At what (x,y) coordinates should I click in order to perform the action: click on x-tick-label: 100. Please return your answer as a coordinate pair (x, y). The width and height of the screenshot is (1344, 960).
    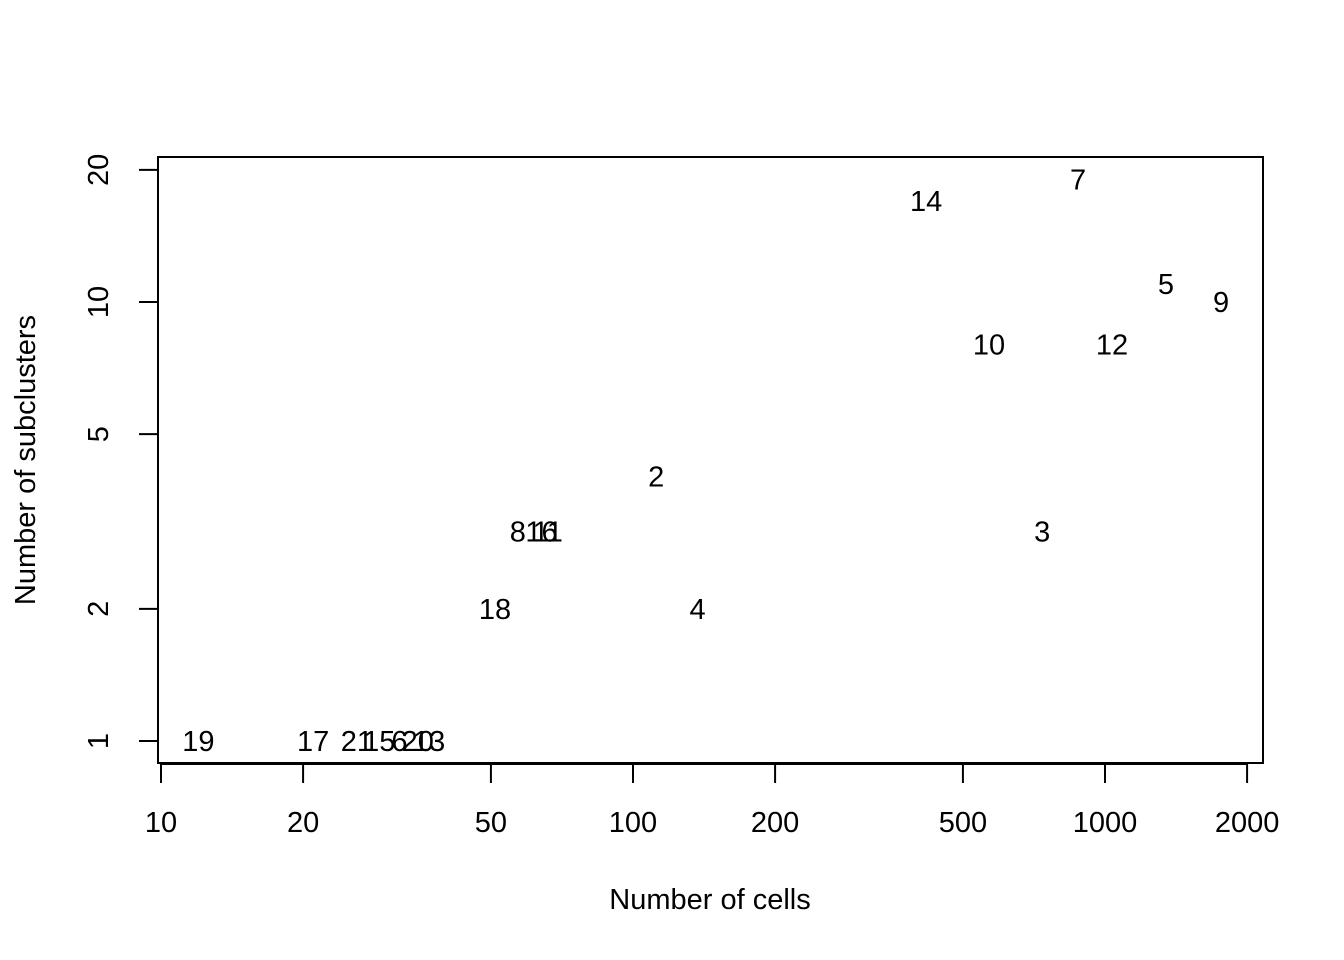
    Looking at the image, I should click on (633, 823).